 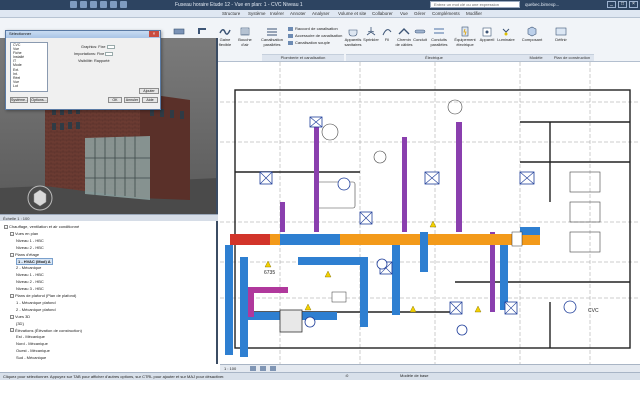 I want to click on window-controls: _ □ ×, so click(x=622, y=4).